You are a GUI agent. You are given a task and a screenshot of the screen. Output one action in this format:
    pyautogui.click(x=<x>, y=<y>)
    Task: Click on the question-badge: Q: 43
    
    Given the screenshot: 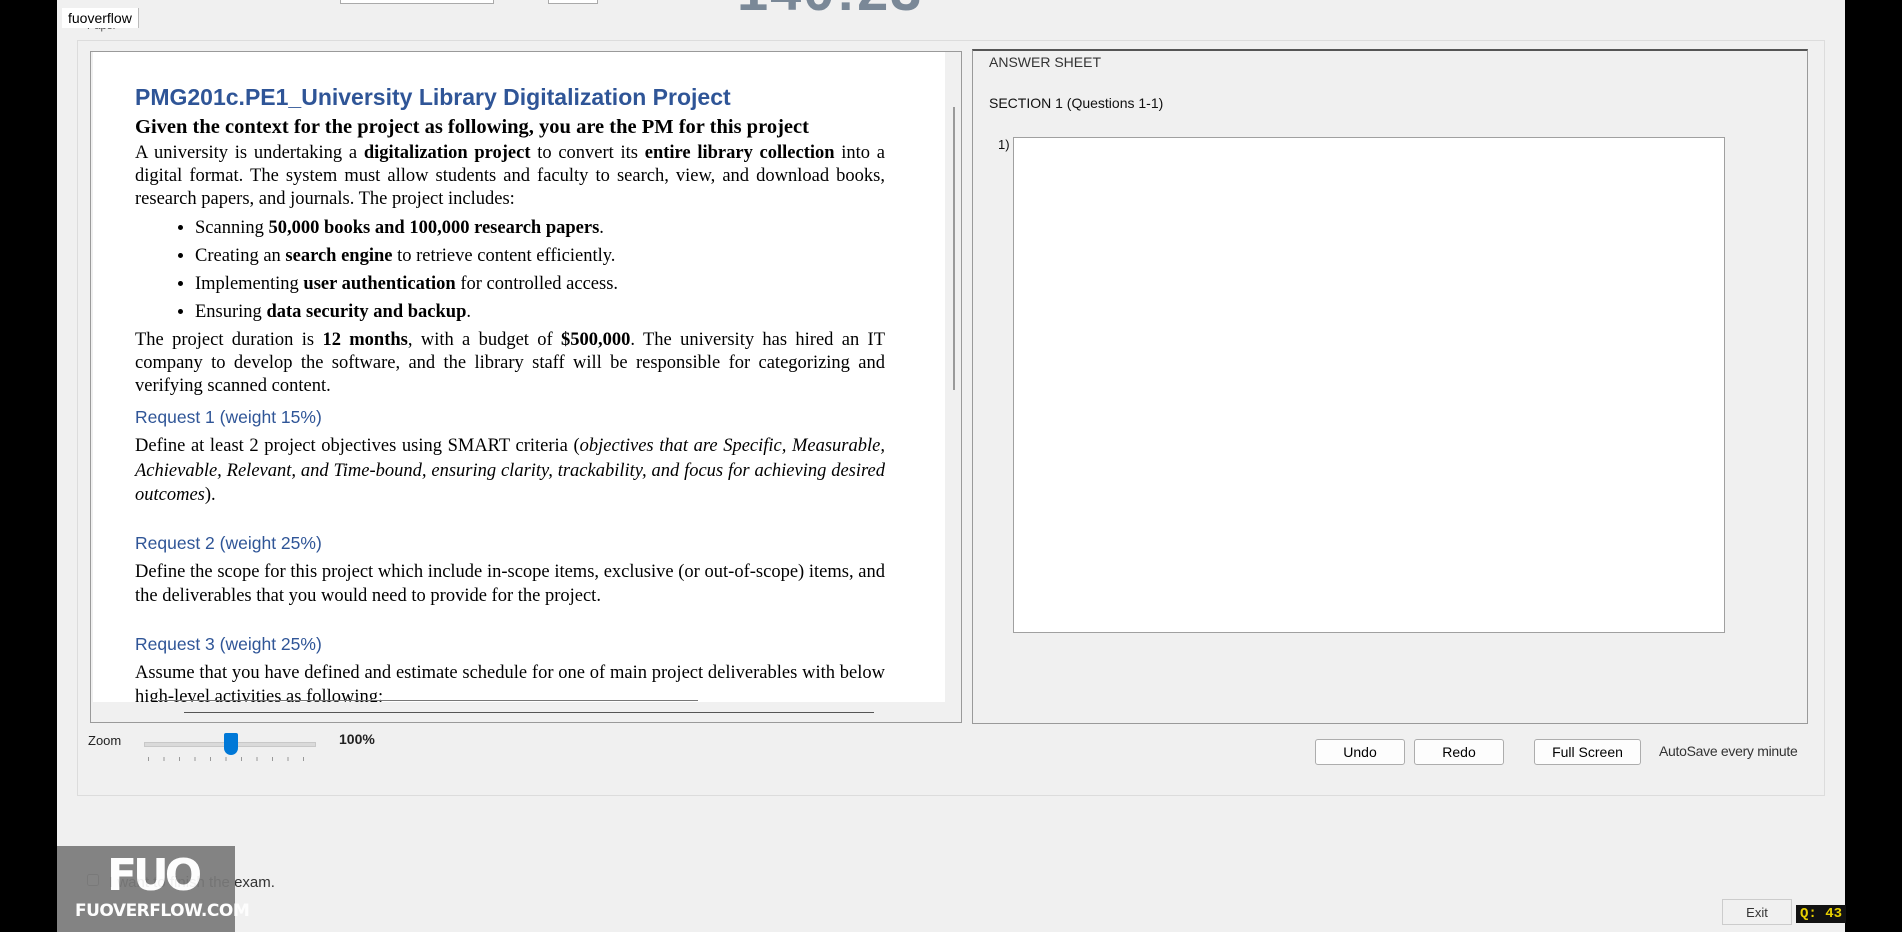 What is the action you would take?
    pyautogui.click(x=1821, y=914)
    